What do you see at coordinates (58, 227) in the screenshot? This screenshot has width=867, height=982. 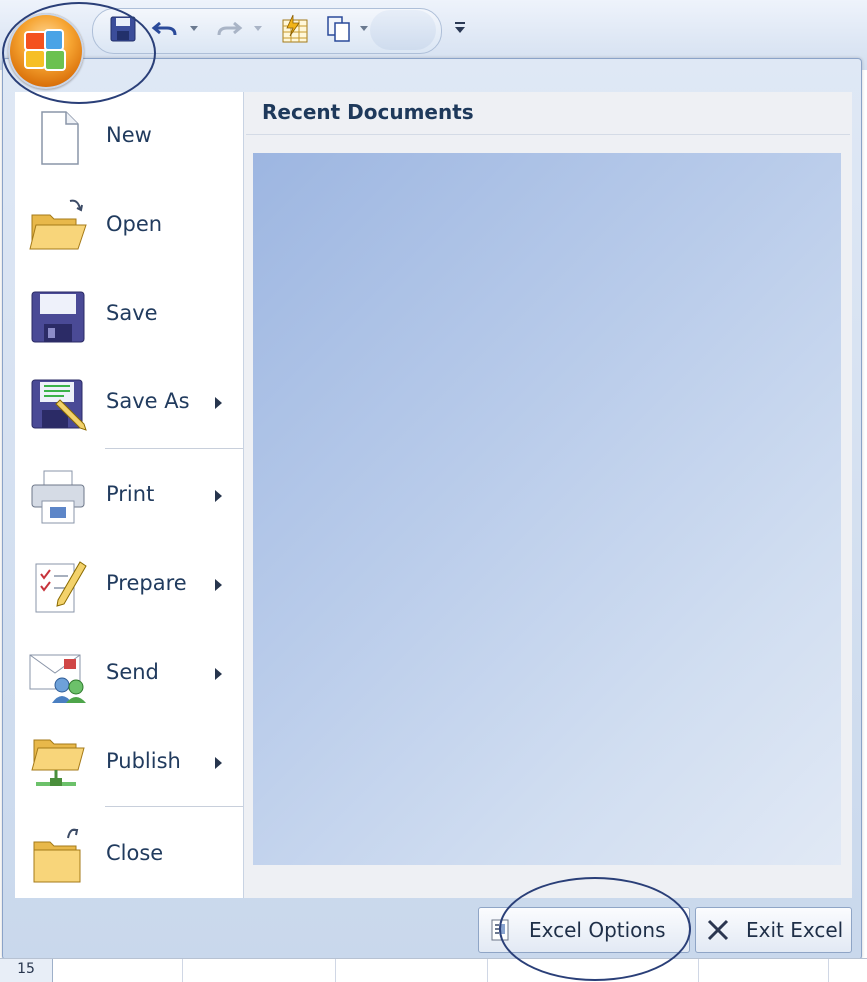 I see `open-folder-icon` at bounding box center [58, 227].